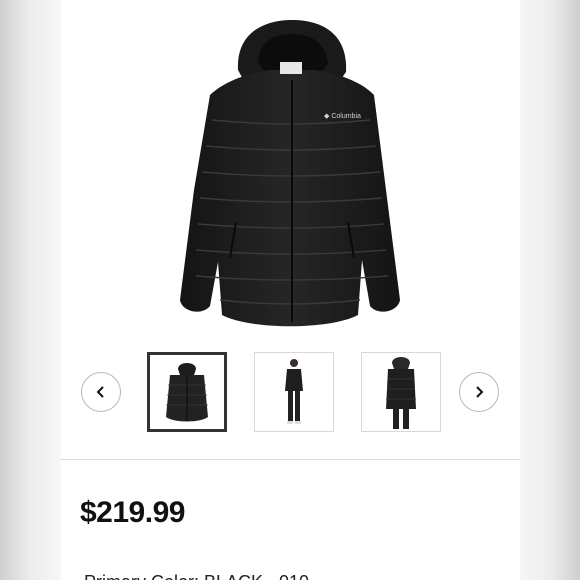  I want to click on thumbnail-model-front, so click(294, 392).